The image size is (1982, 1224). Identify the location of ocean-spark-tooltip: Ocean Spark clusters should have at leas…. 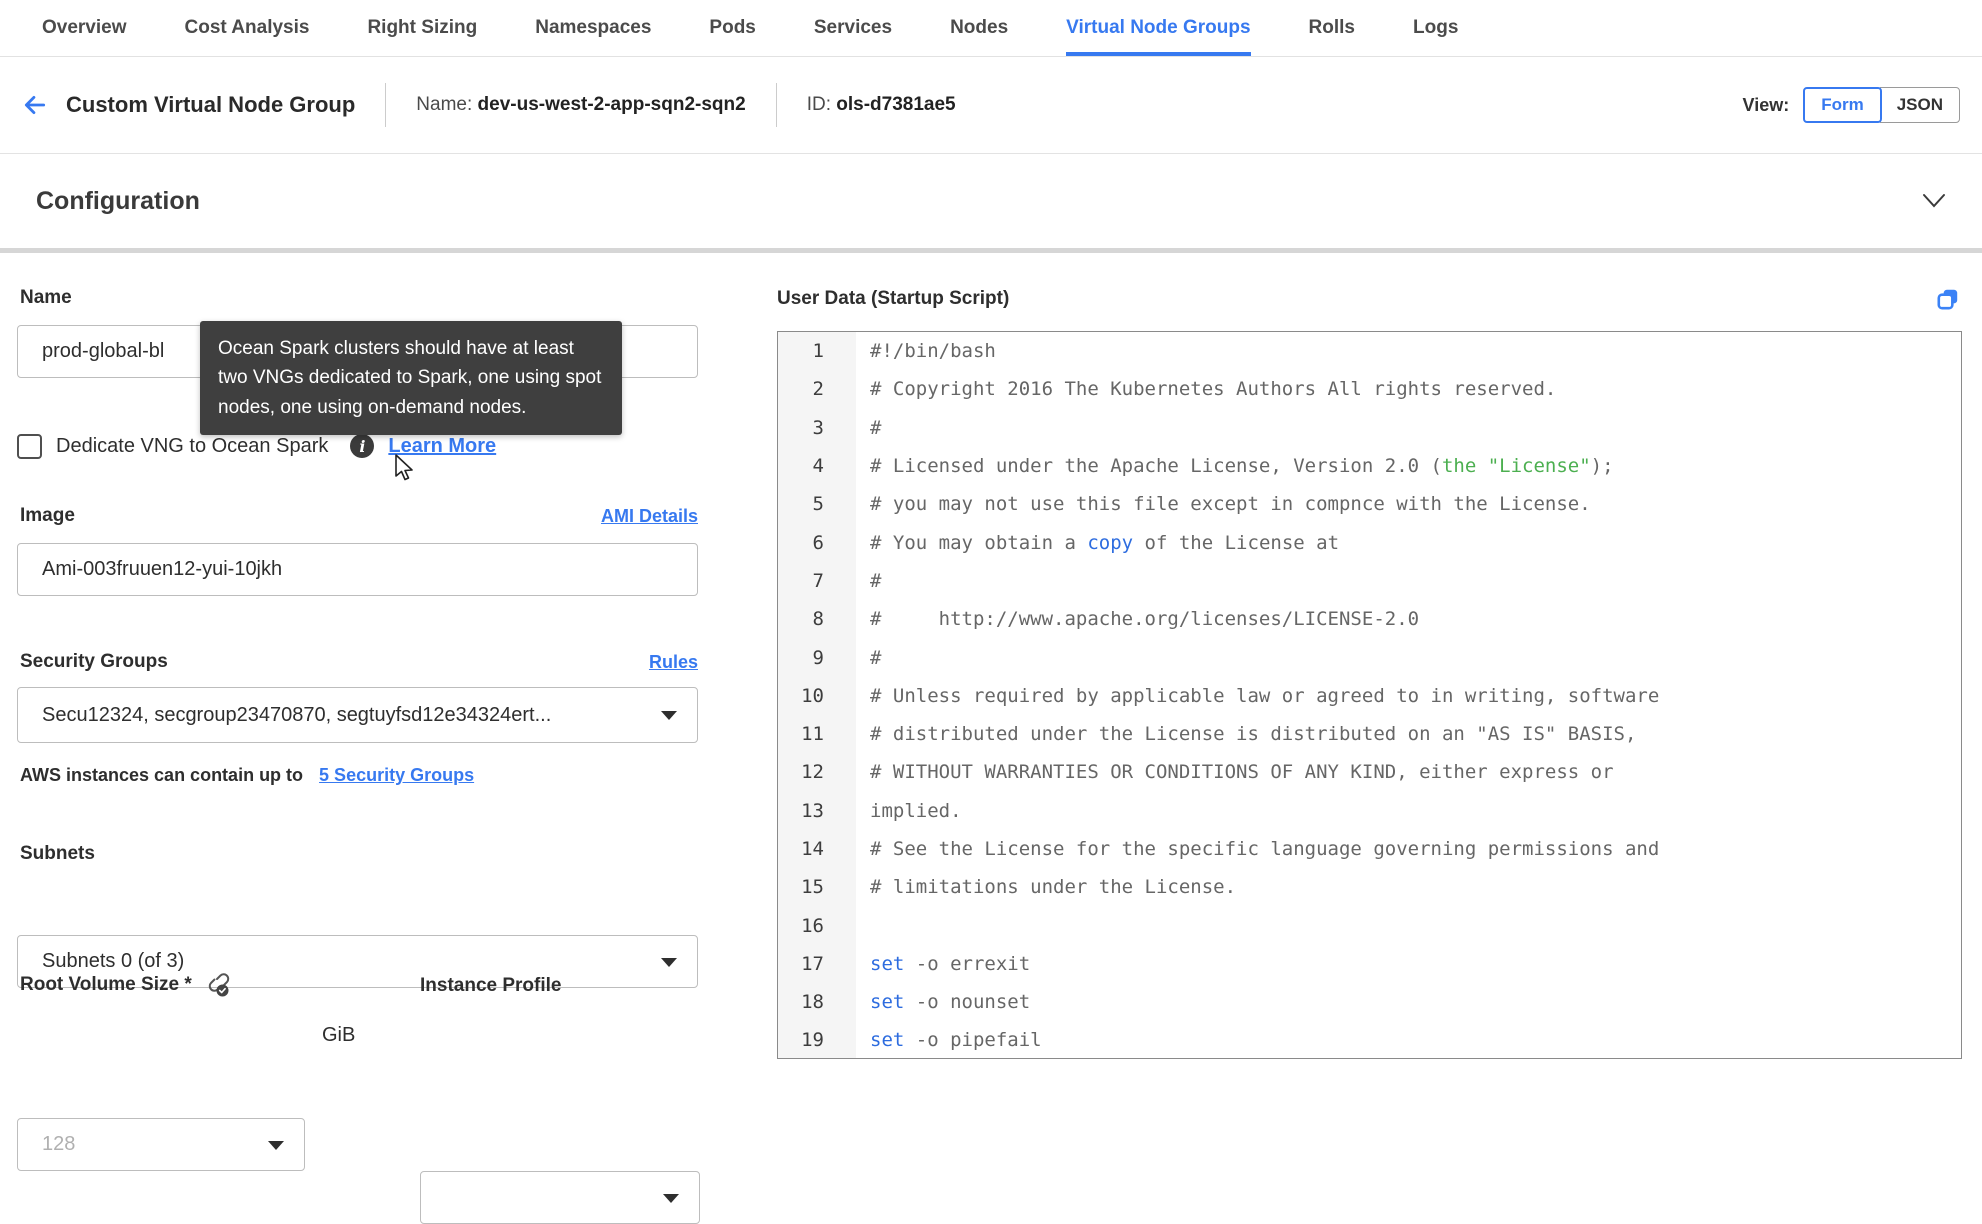
(411, 378).